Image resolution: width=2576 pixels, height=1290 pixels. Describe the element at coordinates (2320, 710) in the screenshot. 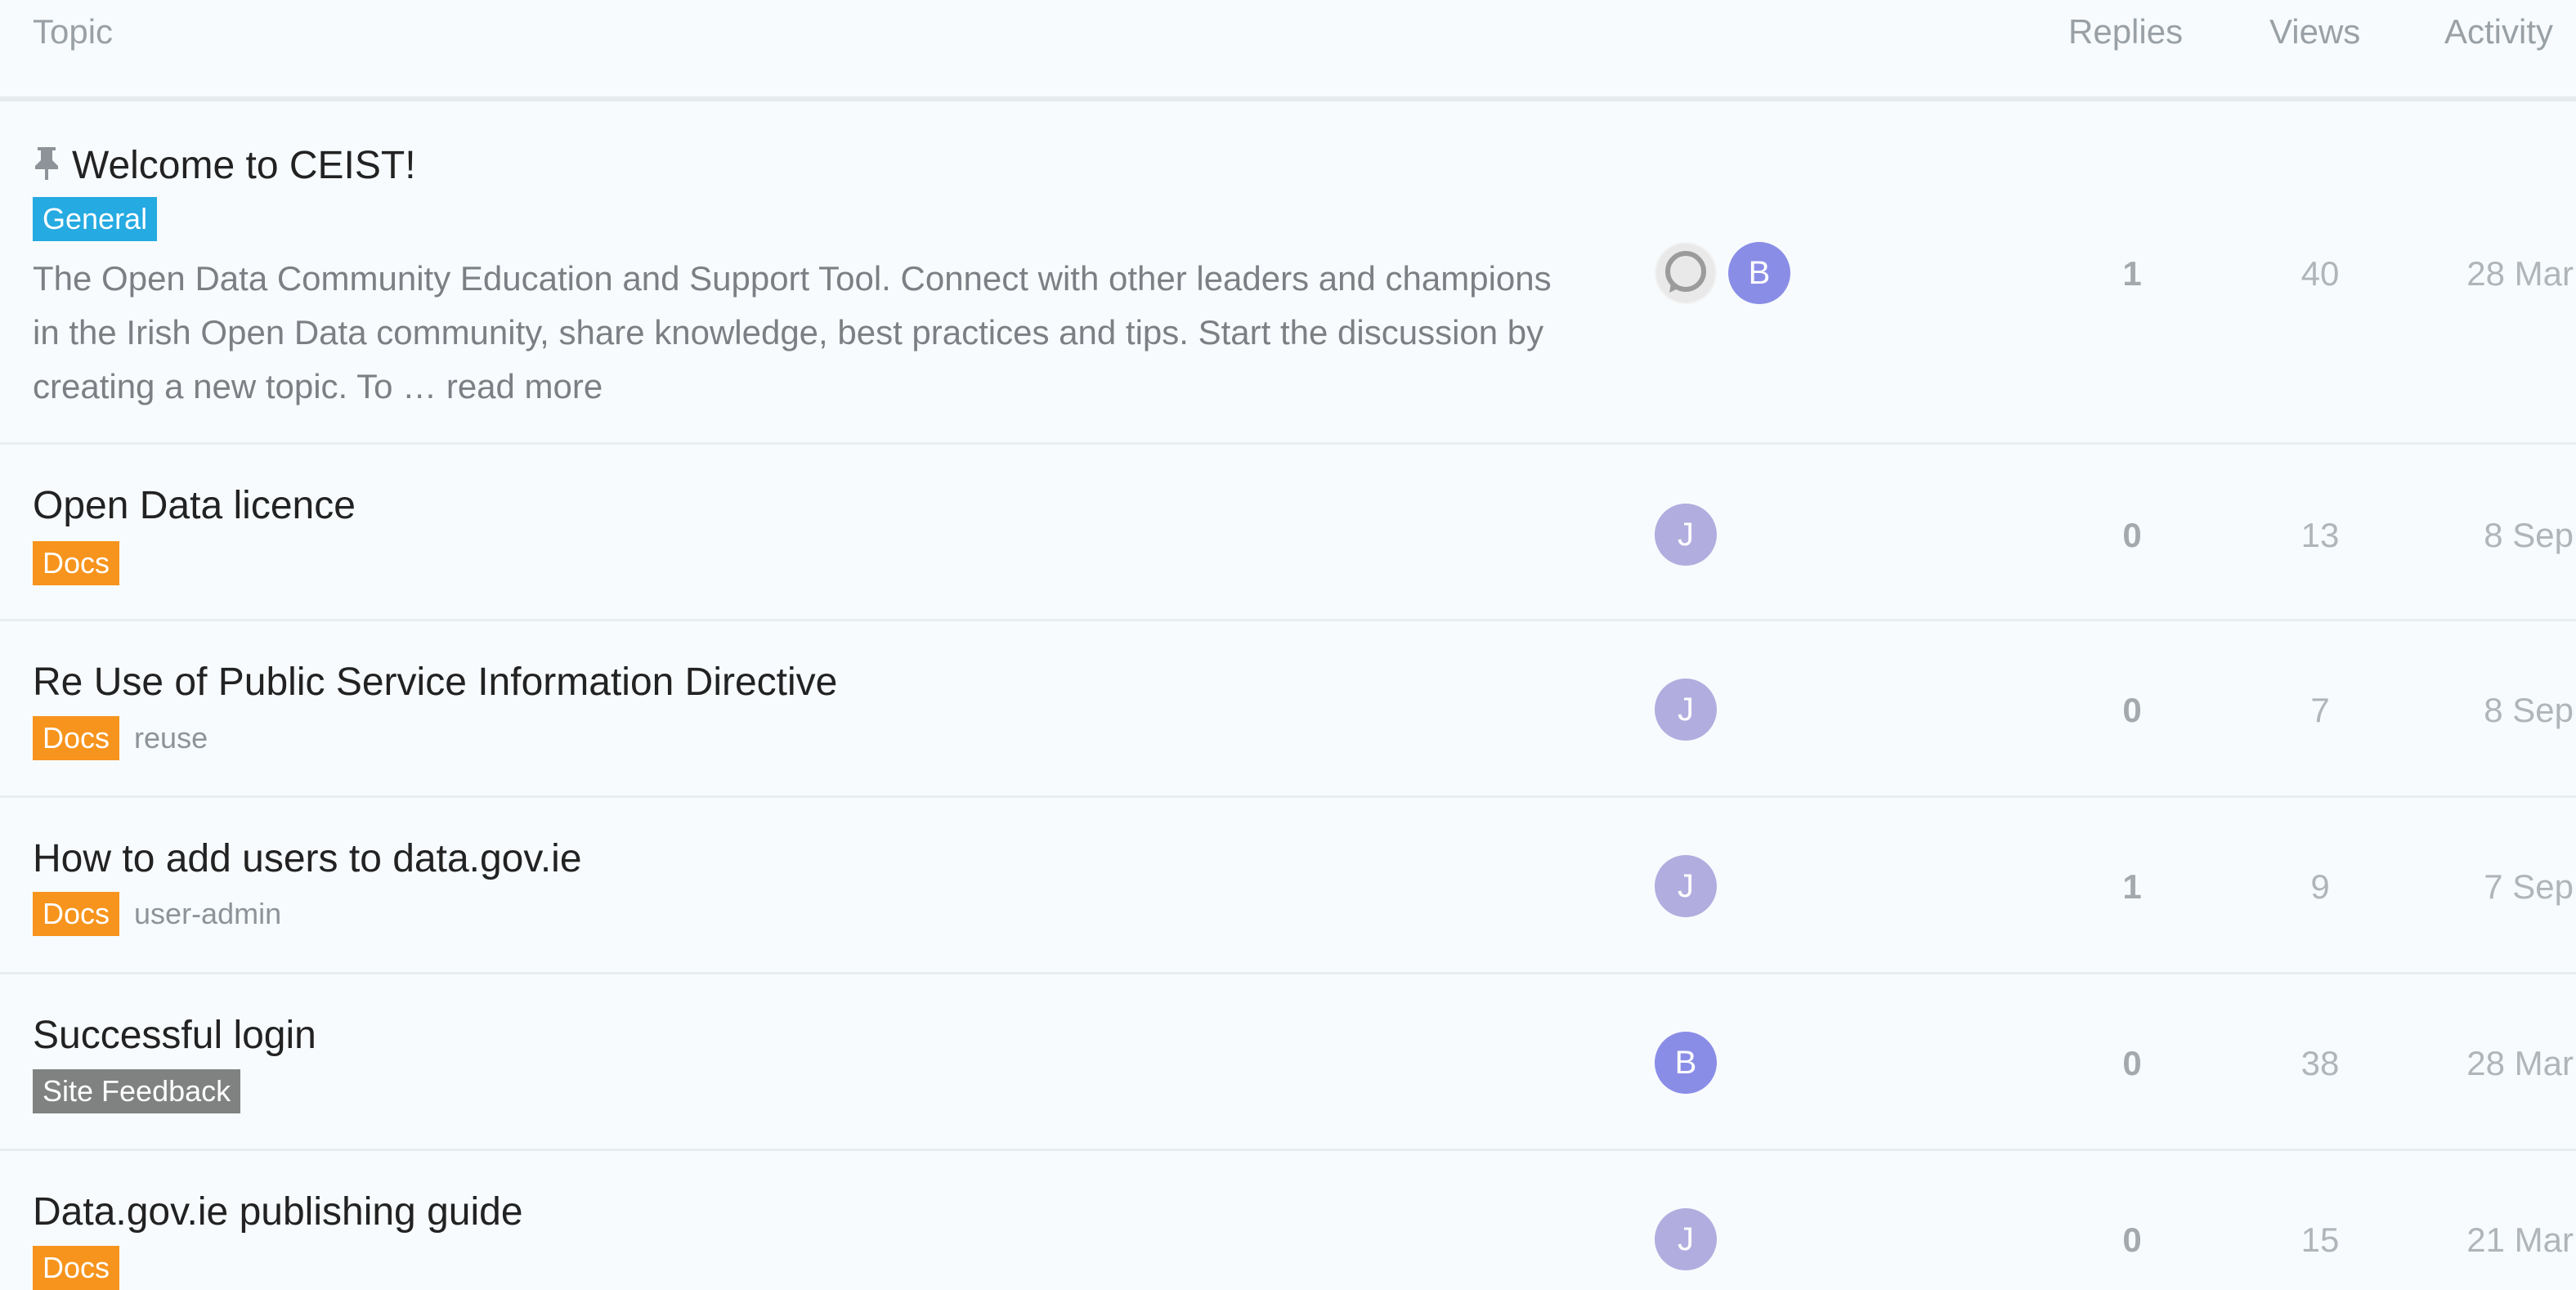

I see `views-count: 7` at that location.